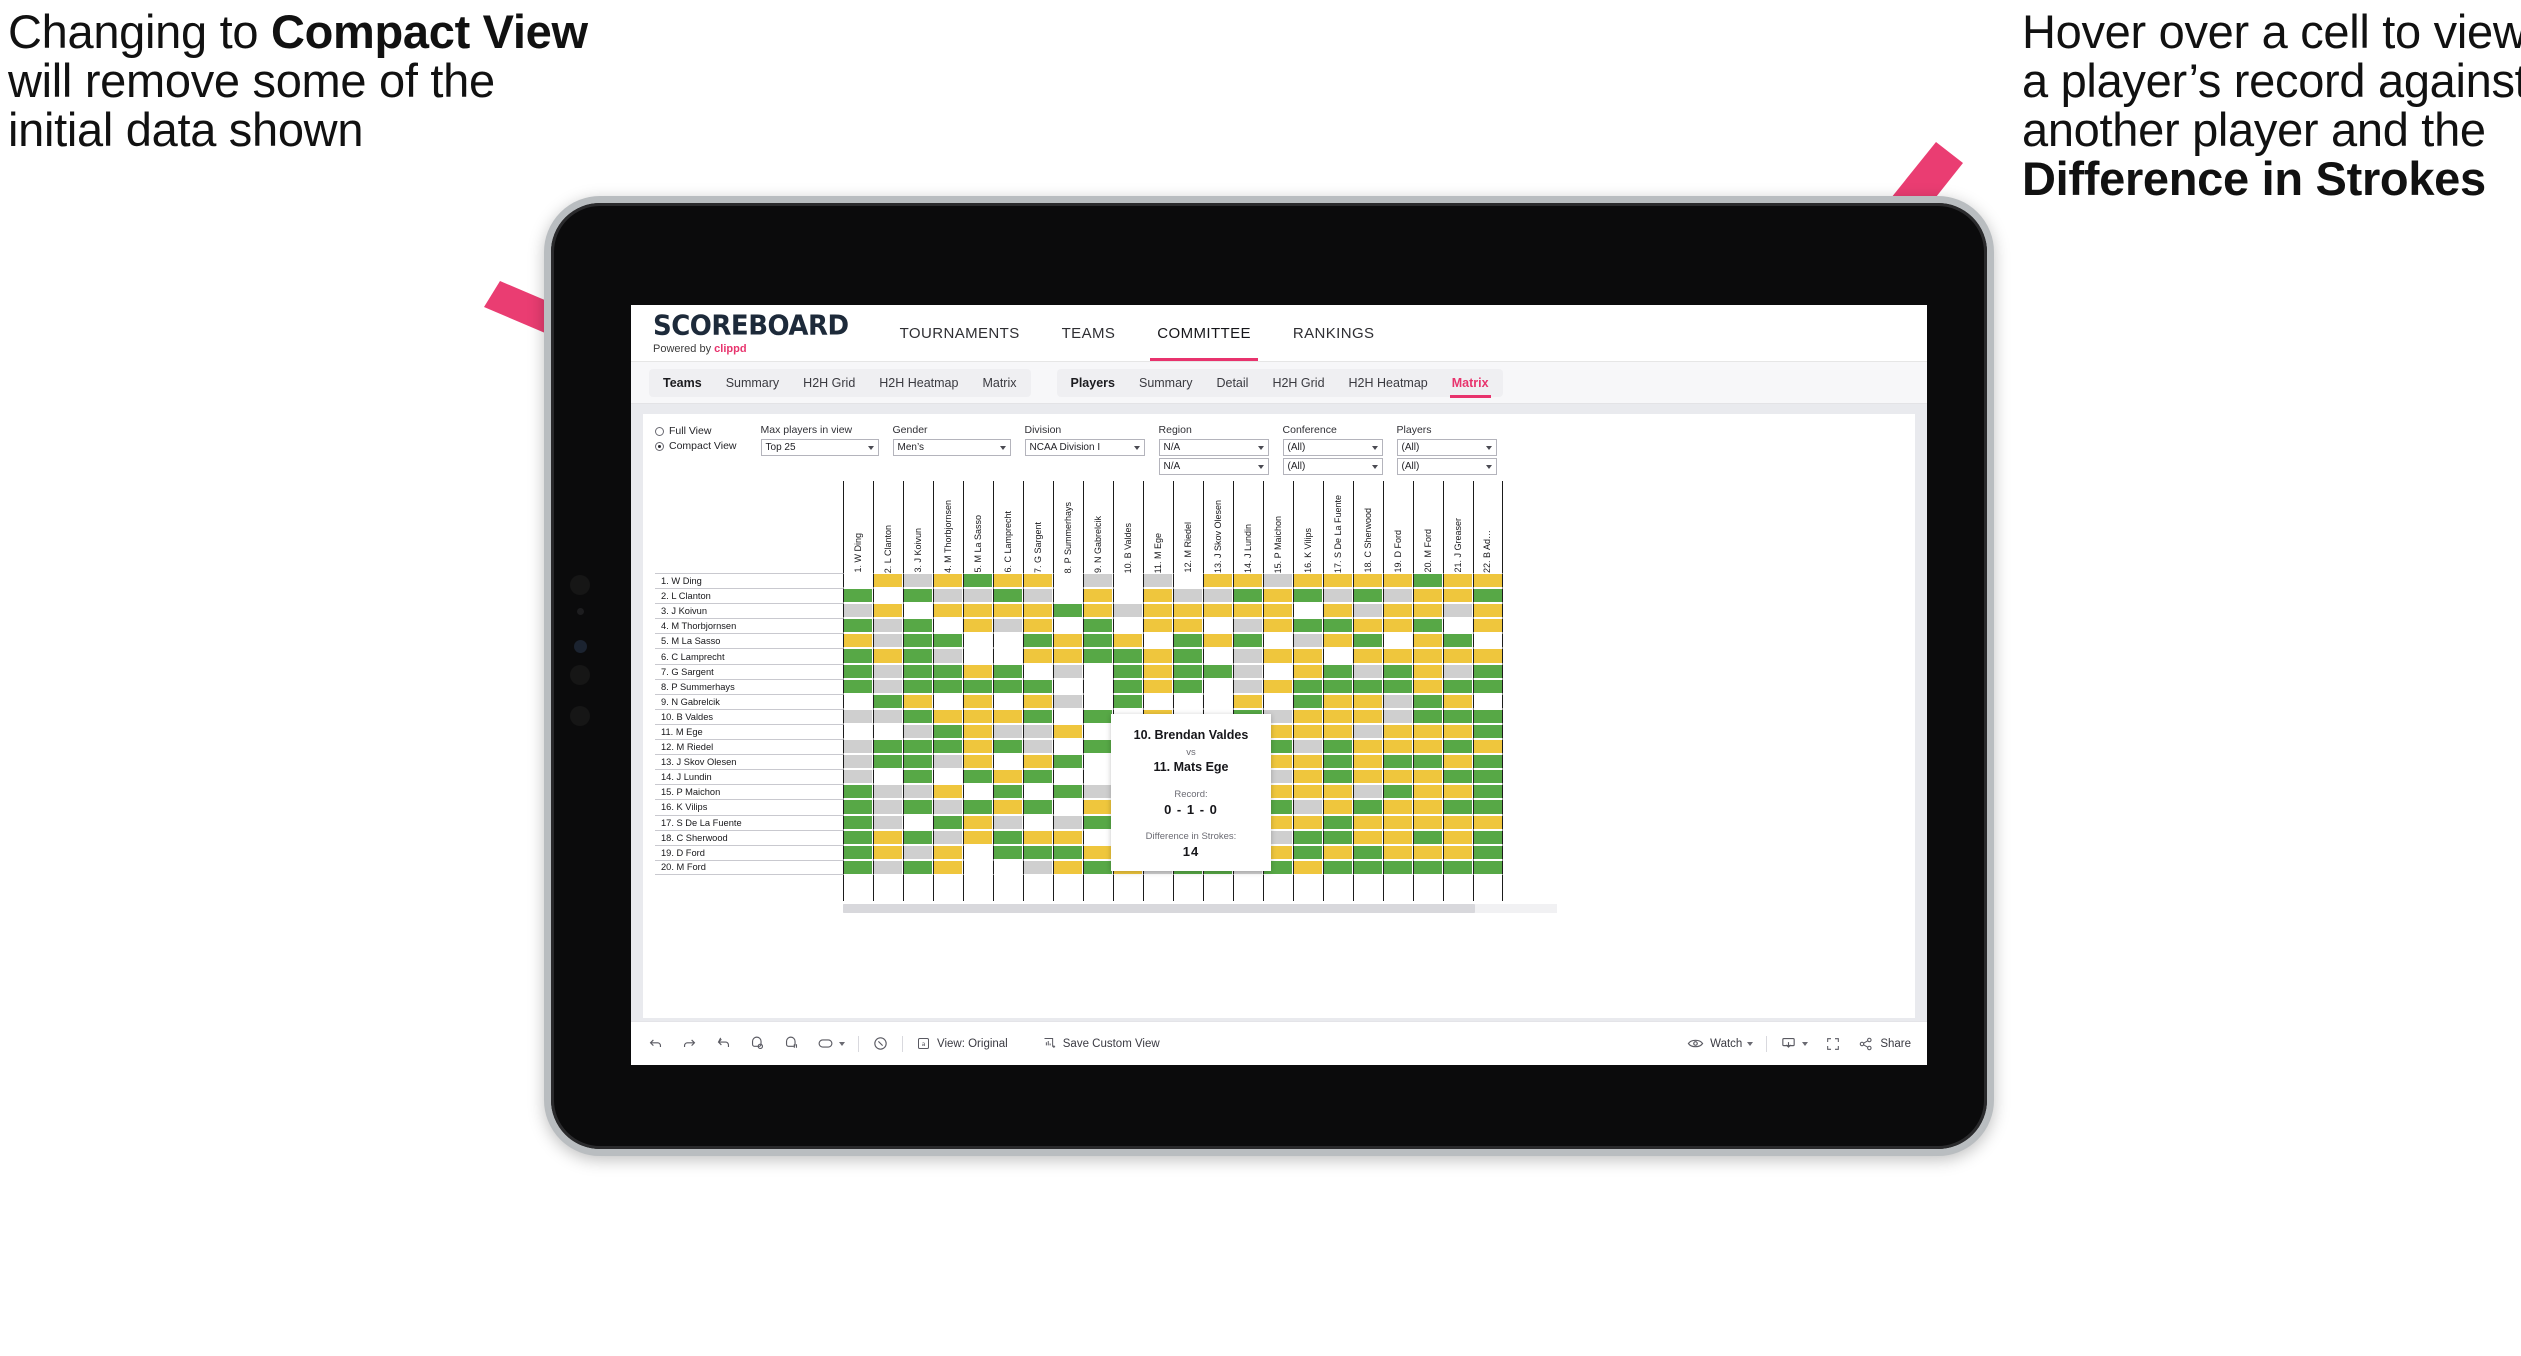 The height and width of the screenshot is (1356, 2521). I want to click on scrollbar-thumb, so click(1159, 908).